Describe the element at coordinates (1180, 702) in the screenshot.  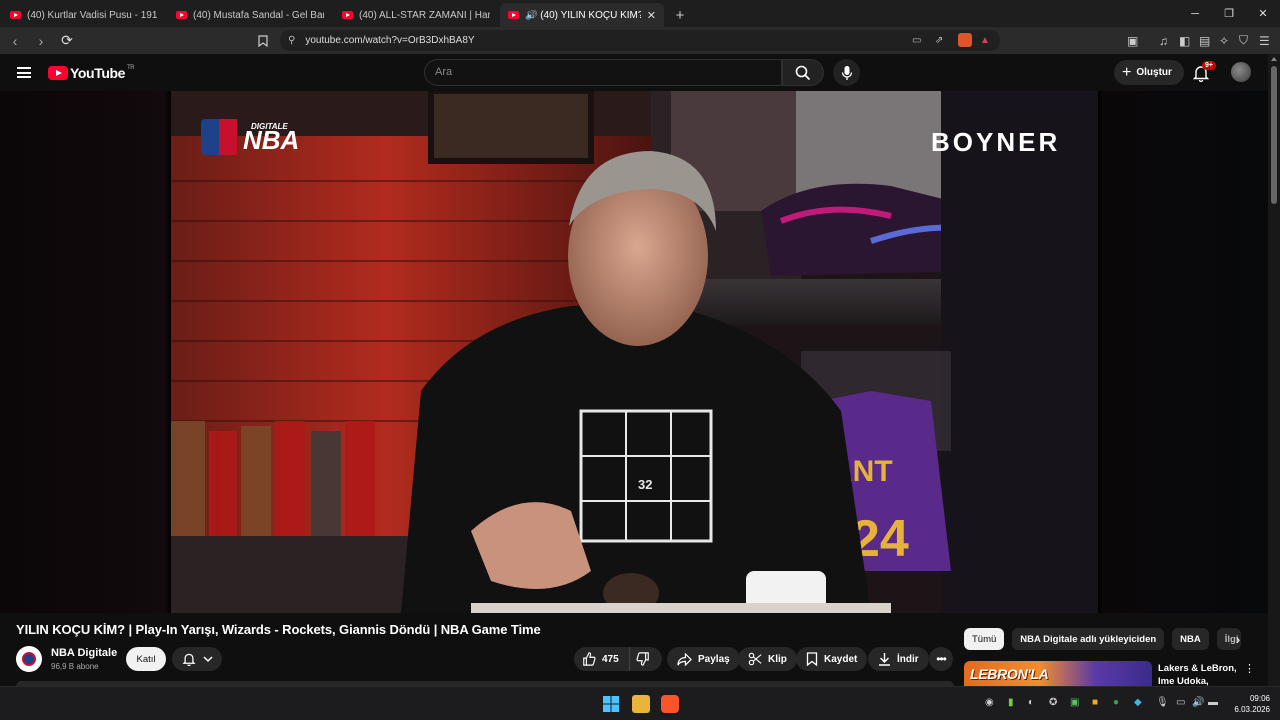
I see `tray-network-icon: ▭` at that location.